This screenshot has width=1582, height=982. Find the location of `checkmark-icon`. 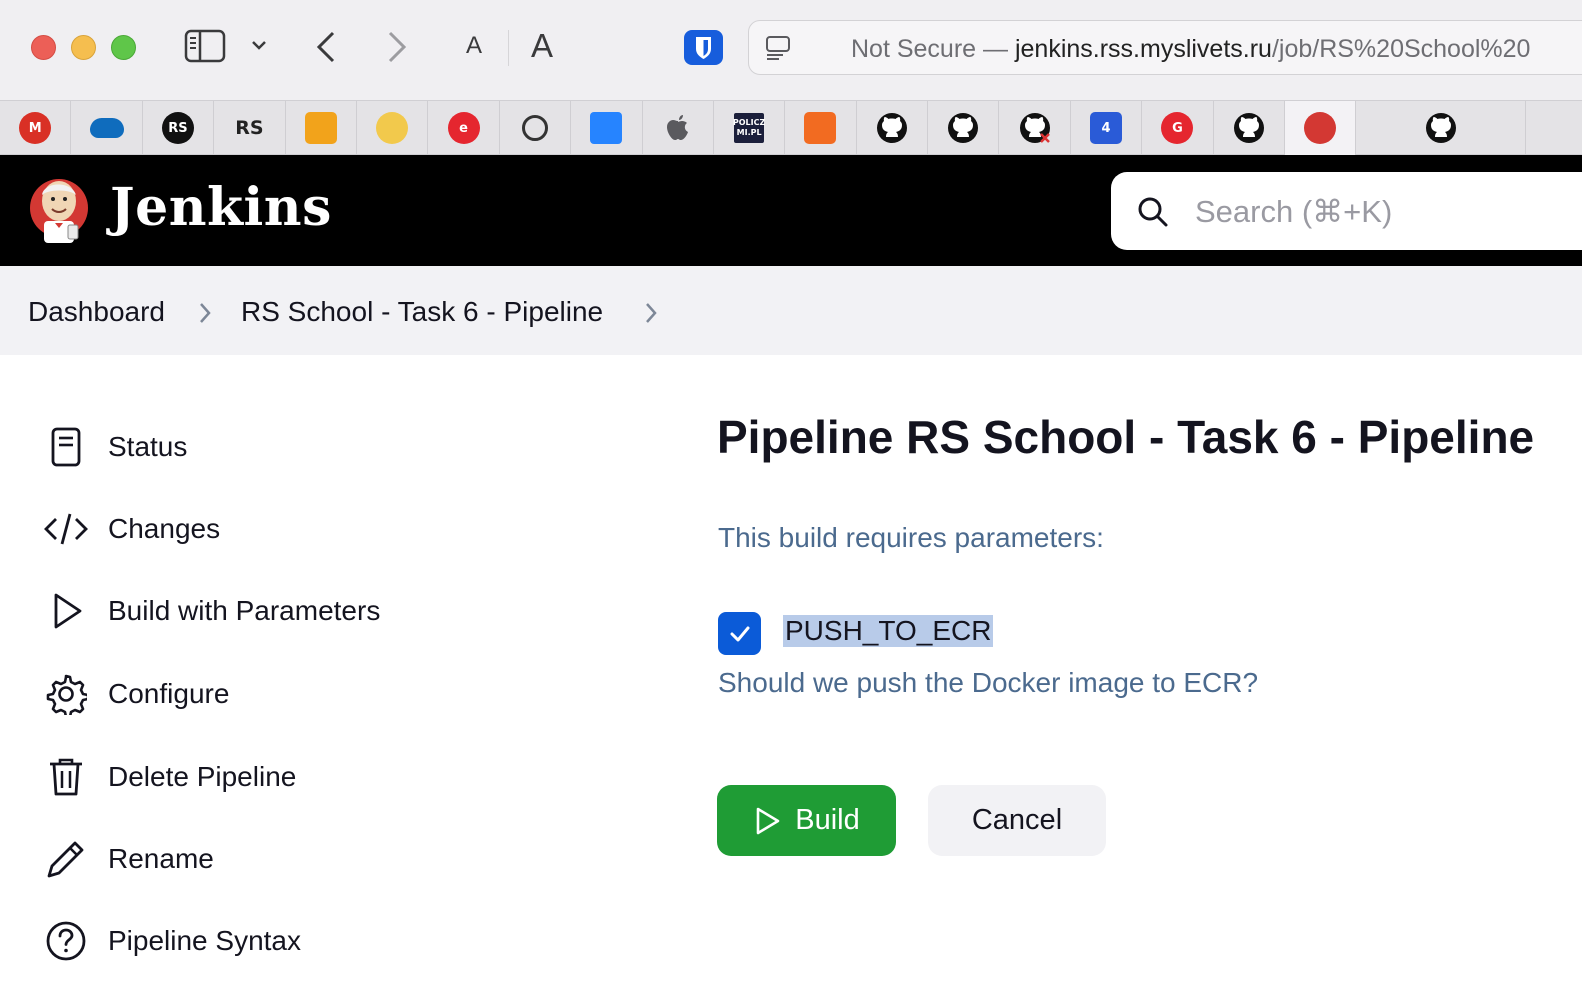

checkmark-icon is located at coordinates (739, 633).